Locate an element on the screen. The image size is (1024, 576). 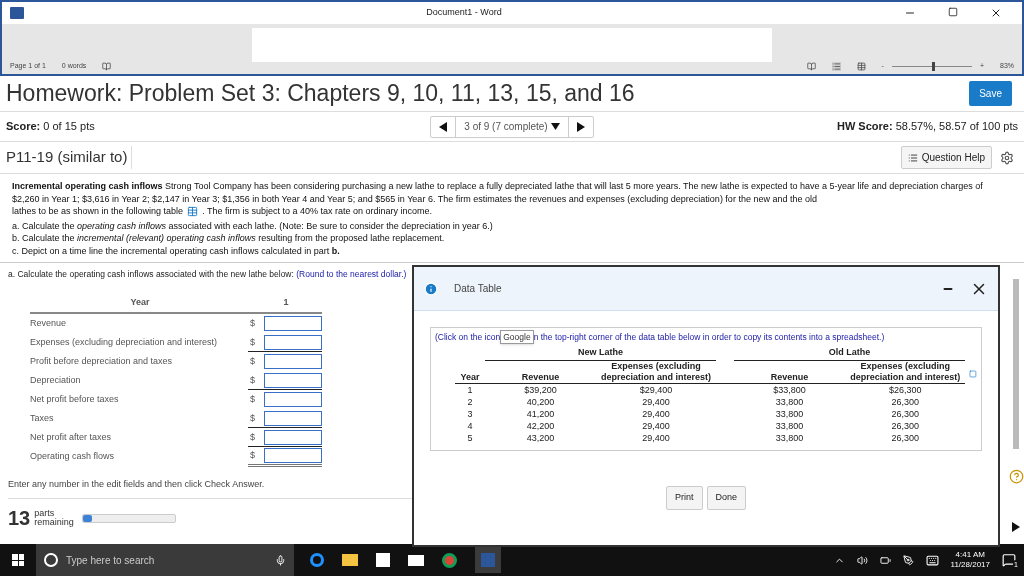
mail-icon is located at coordinates (416, 560).